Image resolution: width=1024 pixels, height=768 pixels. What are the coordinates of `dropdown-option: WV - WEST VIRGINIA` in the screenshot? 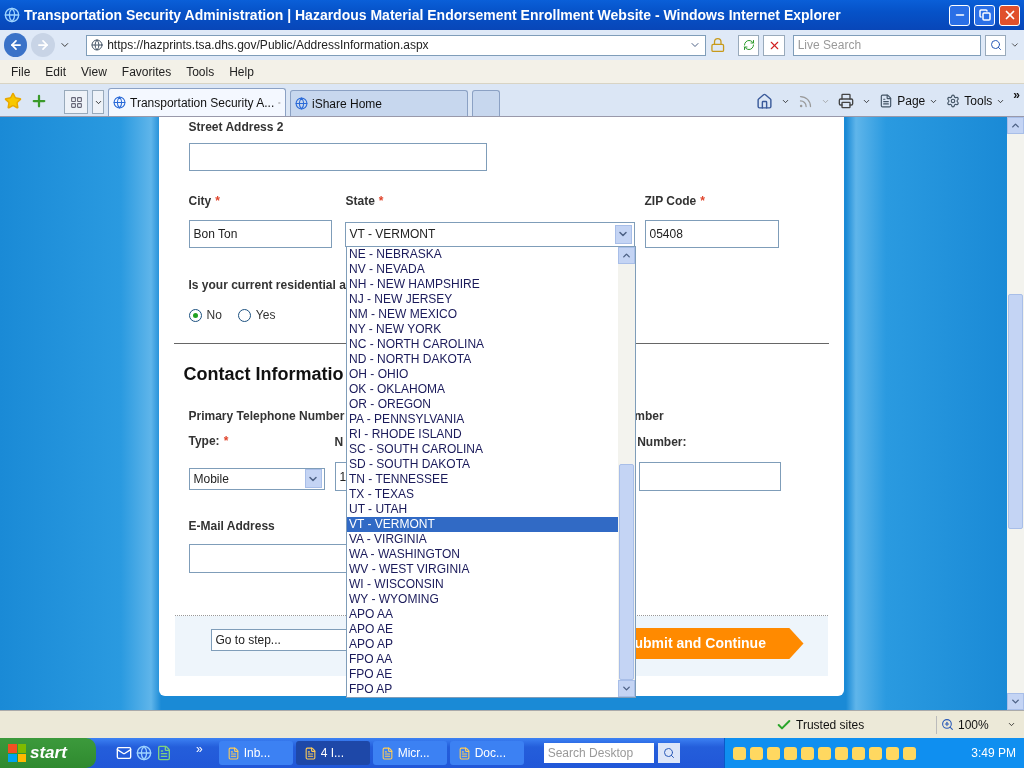 It's located at (482, 569).